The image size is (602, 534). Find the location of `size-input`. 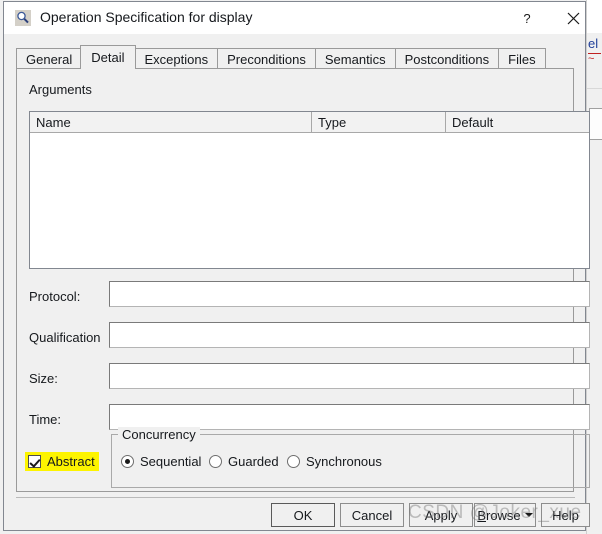

size-input is located at coordinates (349, 376).